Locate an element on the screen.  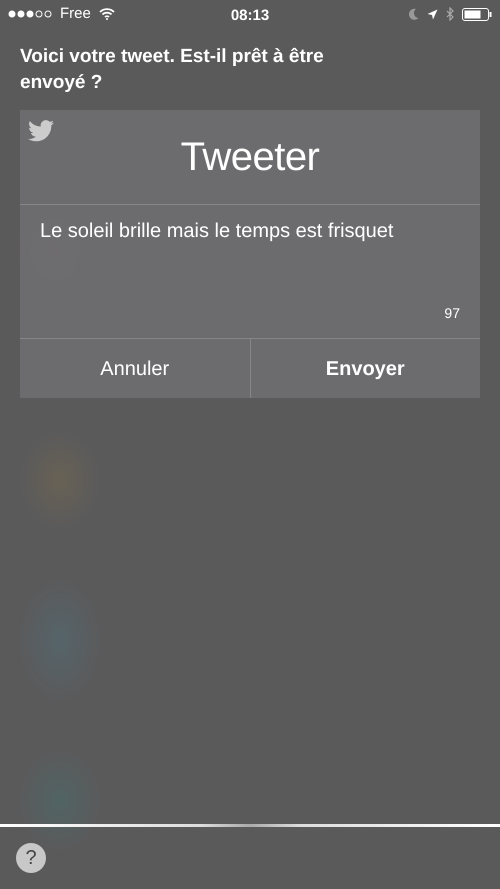
character-counter: 97 is located at coordinates (452, 313).